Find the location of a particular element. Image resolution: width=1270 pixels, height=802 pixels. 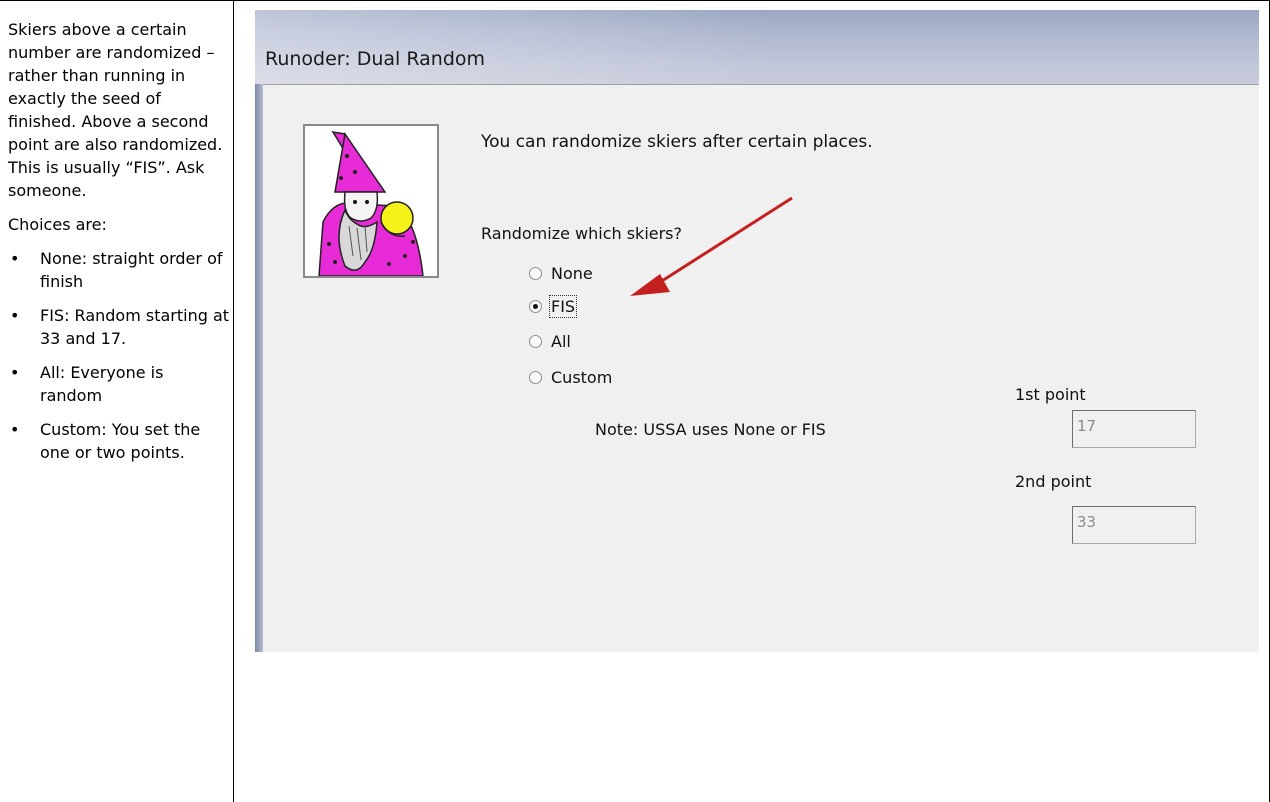

annotation-arrow-icon is located at coordinates (711, 246).